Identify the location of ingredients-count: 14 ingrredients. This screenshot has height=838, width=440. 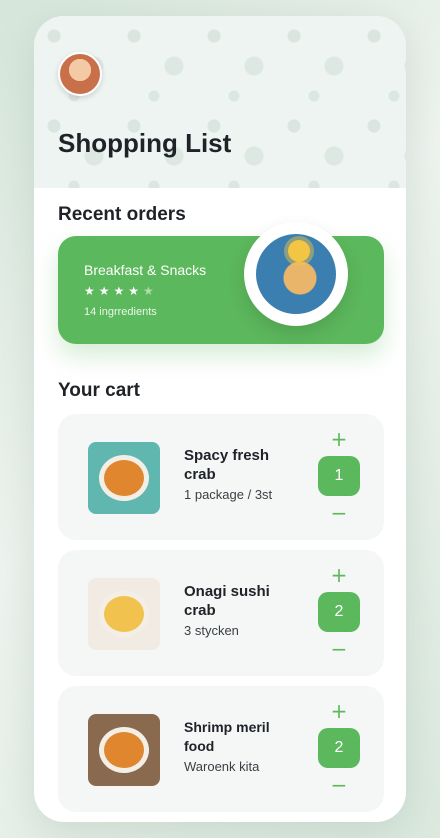
(120, 312).